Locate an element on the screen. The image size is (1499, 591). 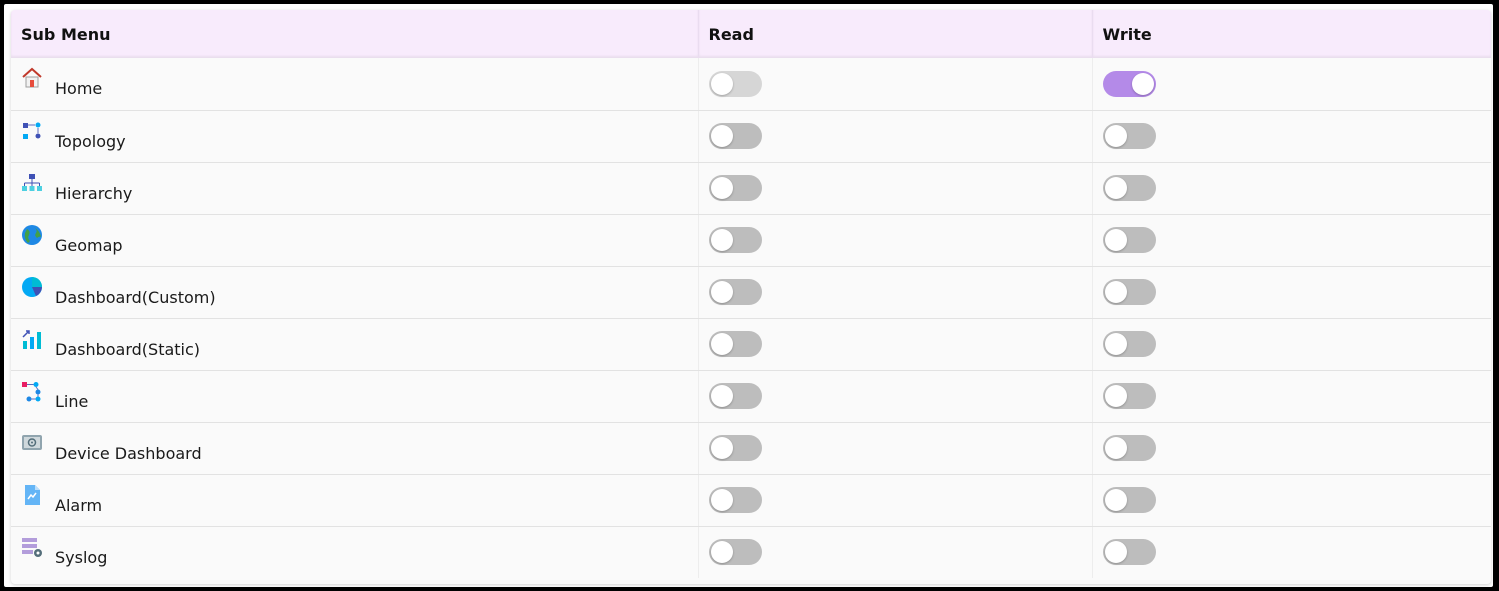
sub-menu-cell: Home is located at coordinates (355, 84).